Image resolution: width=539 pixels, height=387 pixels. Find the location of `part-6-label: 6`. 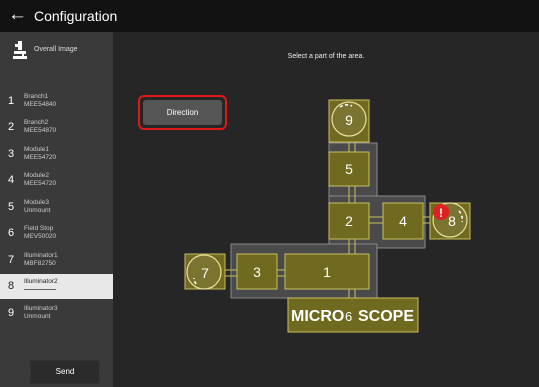

part-6-label: 6 is located at coordinates (348, 316).